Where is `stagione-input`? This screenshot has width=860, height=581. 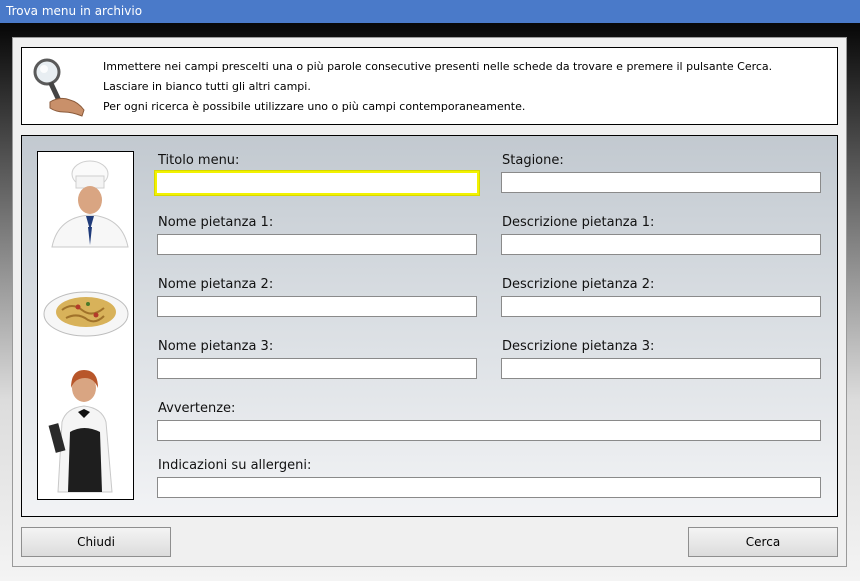
stagione-input is located at coordinates (661, 182).